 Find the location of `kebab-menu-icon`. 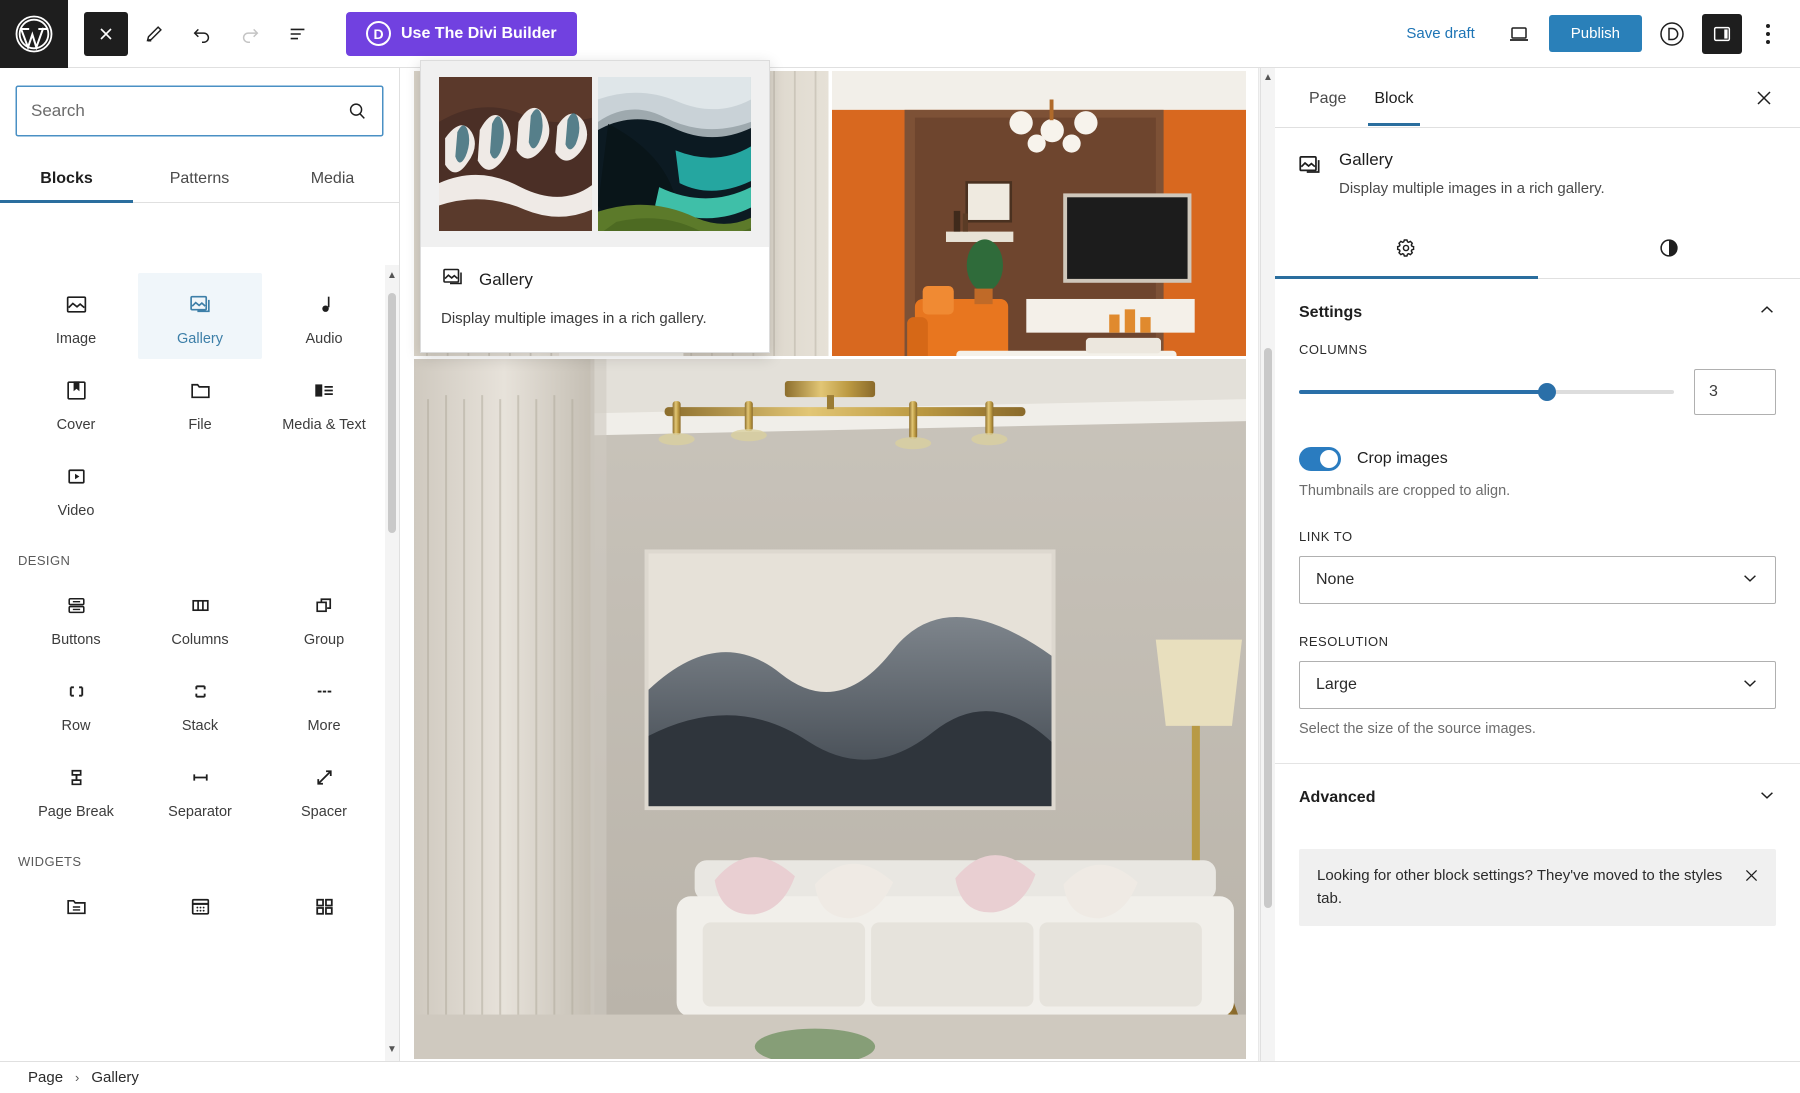

kebab-menu-icon is located at coordinates (1768, 34).